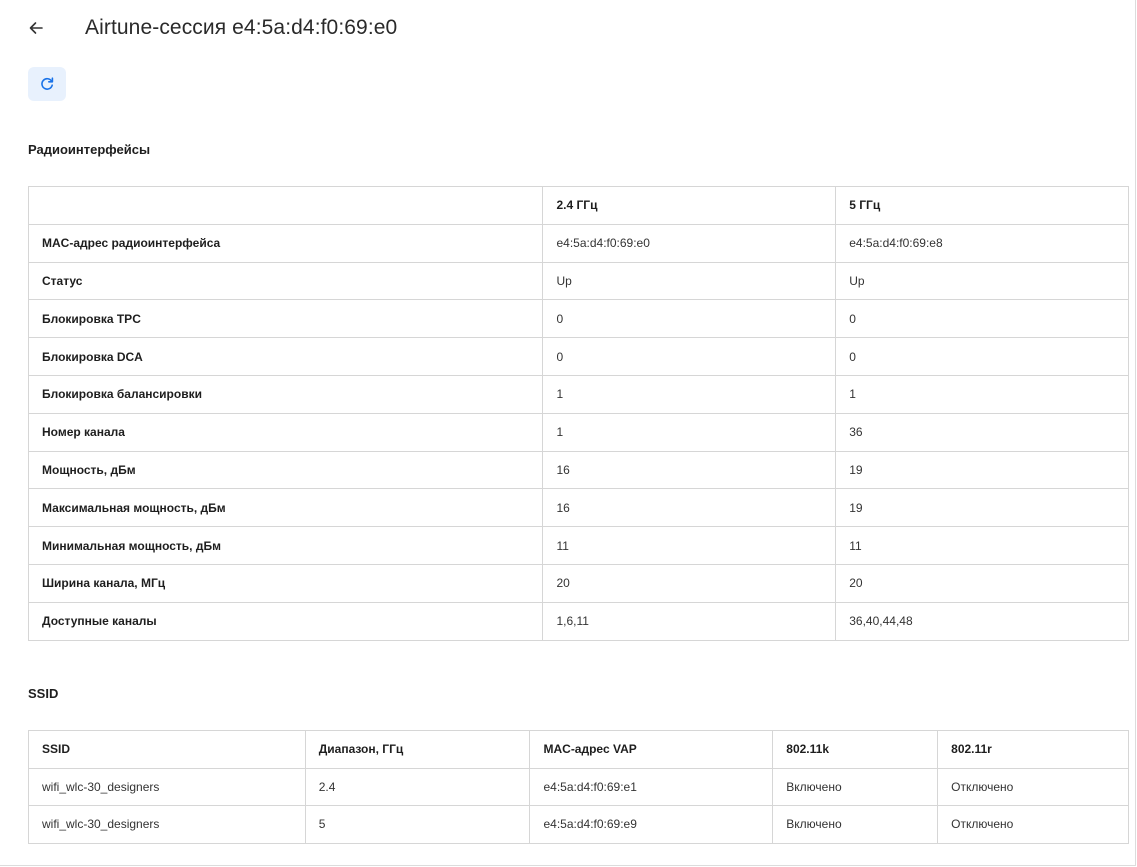 This screenshot has height=867, width=1137. What do you see at coordinates (167, 749) in the screenshot?
I see `column-header-ssid: SSID` at bounding box center [167, 749].